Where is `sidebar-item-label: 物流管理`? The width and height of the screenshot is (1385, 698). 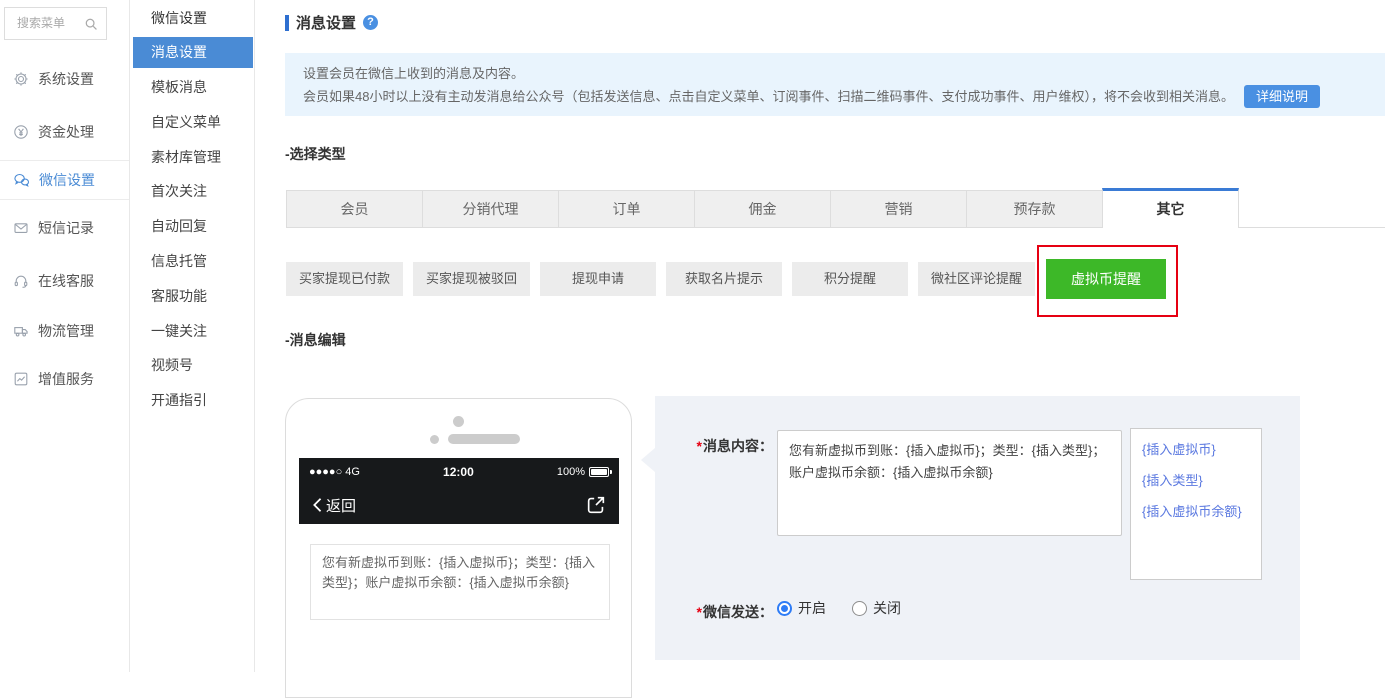
sidebar-item-label: 物流管理 is located at coordinates (66, 331).